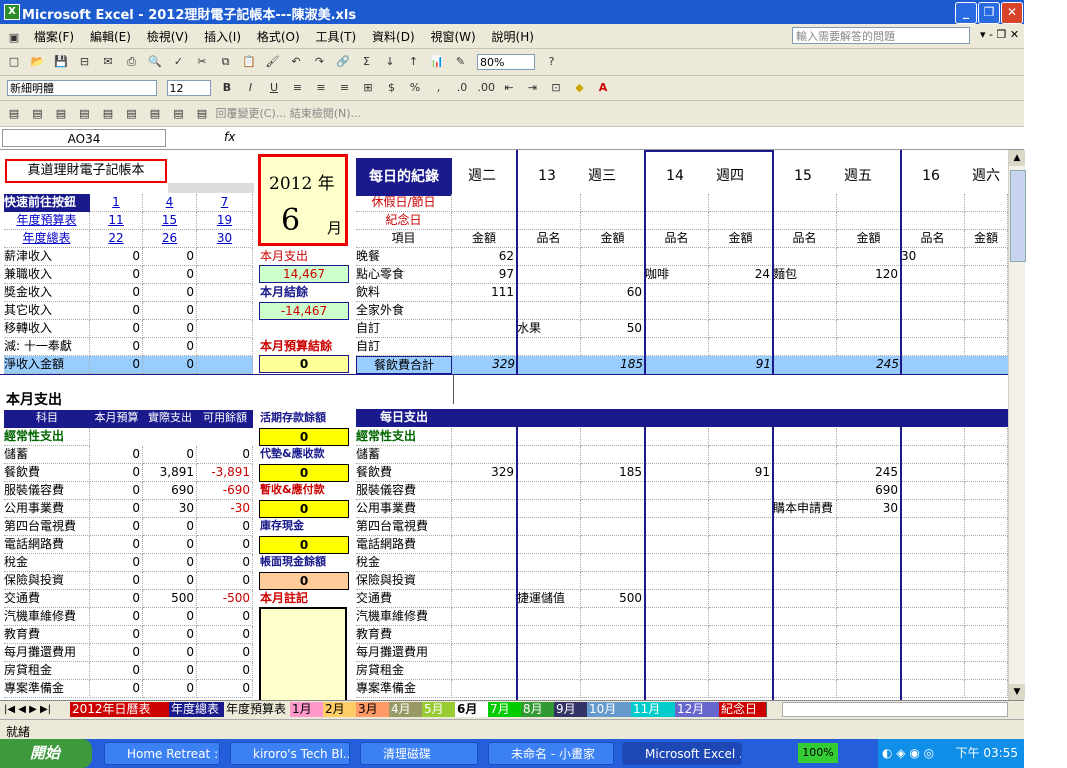 This screenshot has width=1067, height=768. What do you see at coordinates (155, 62) in the screenshot?
I see `print-preview-icon: 🔍` at bounding box center [155, 62].